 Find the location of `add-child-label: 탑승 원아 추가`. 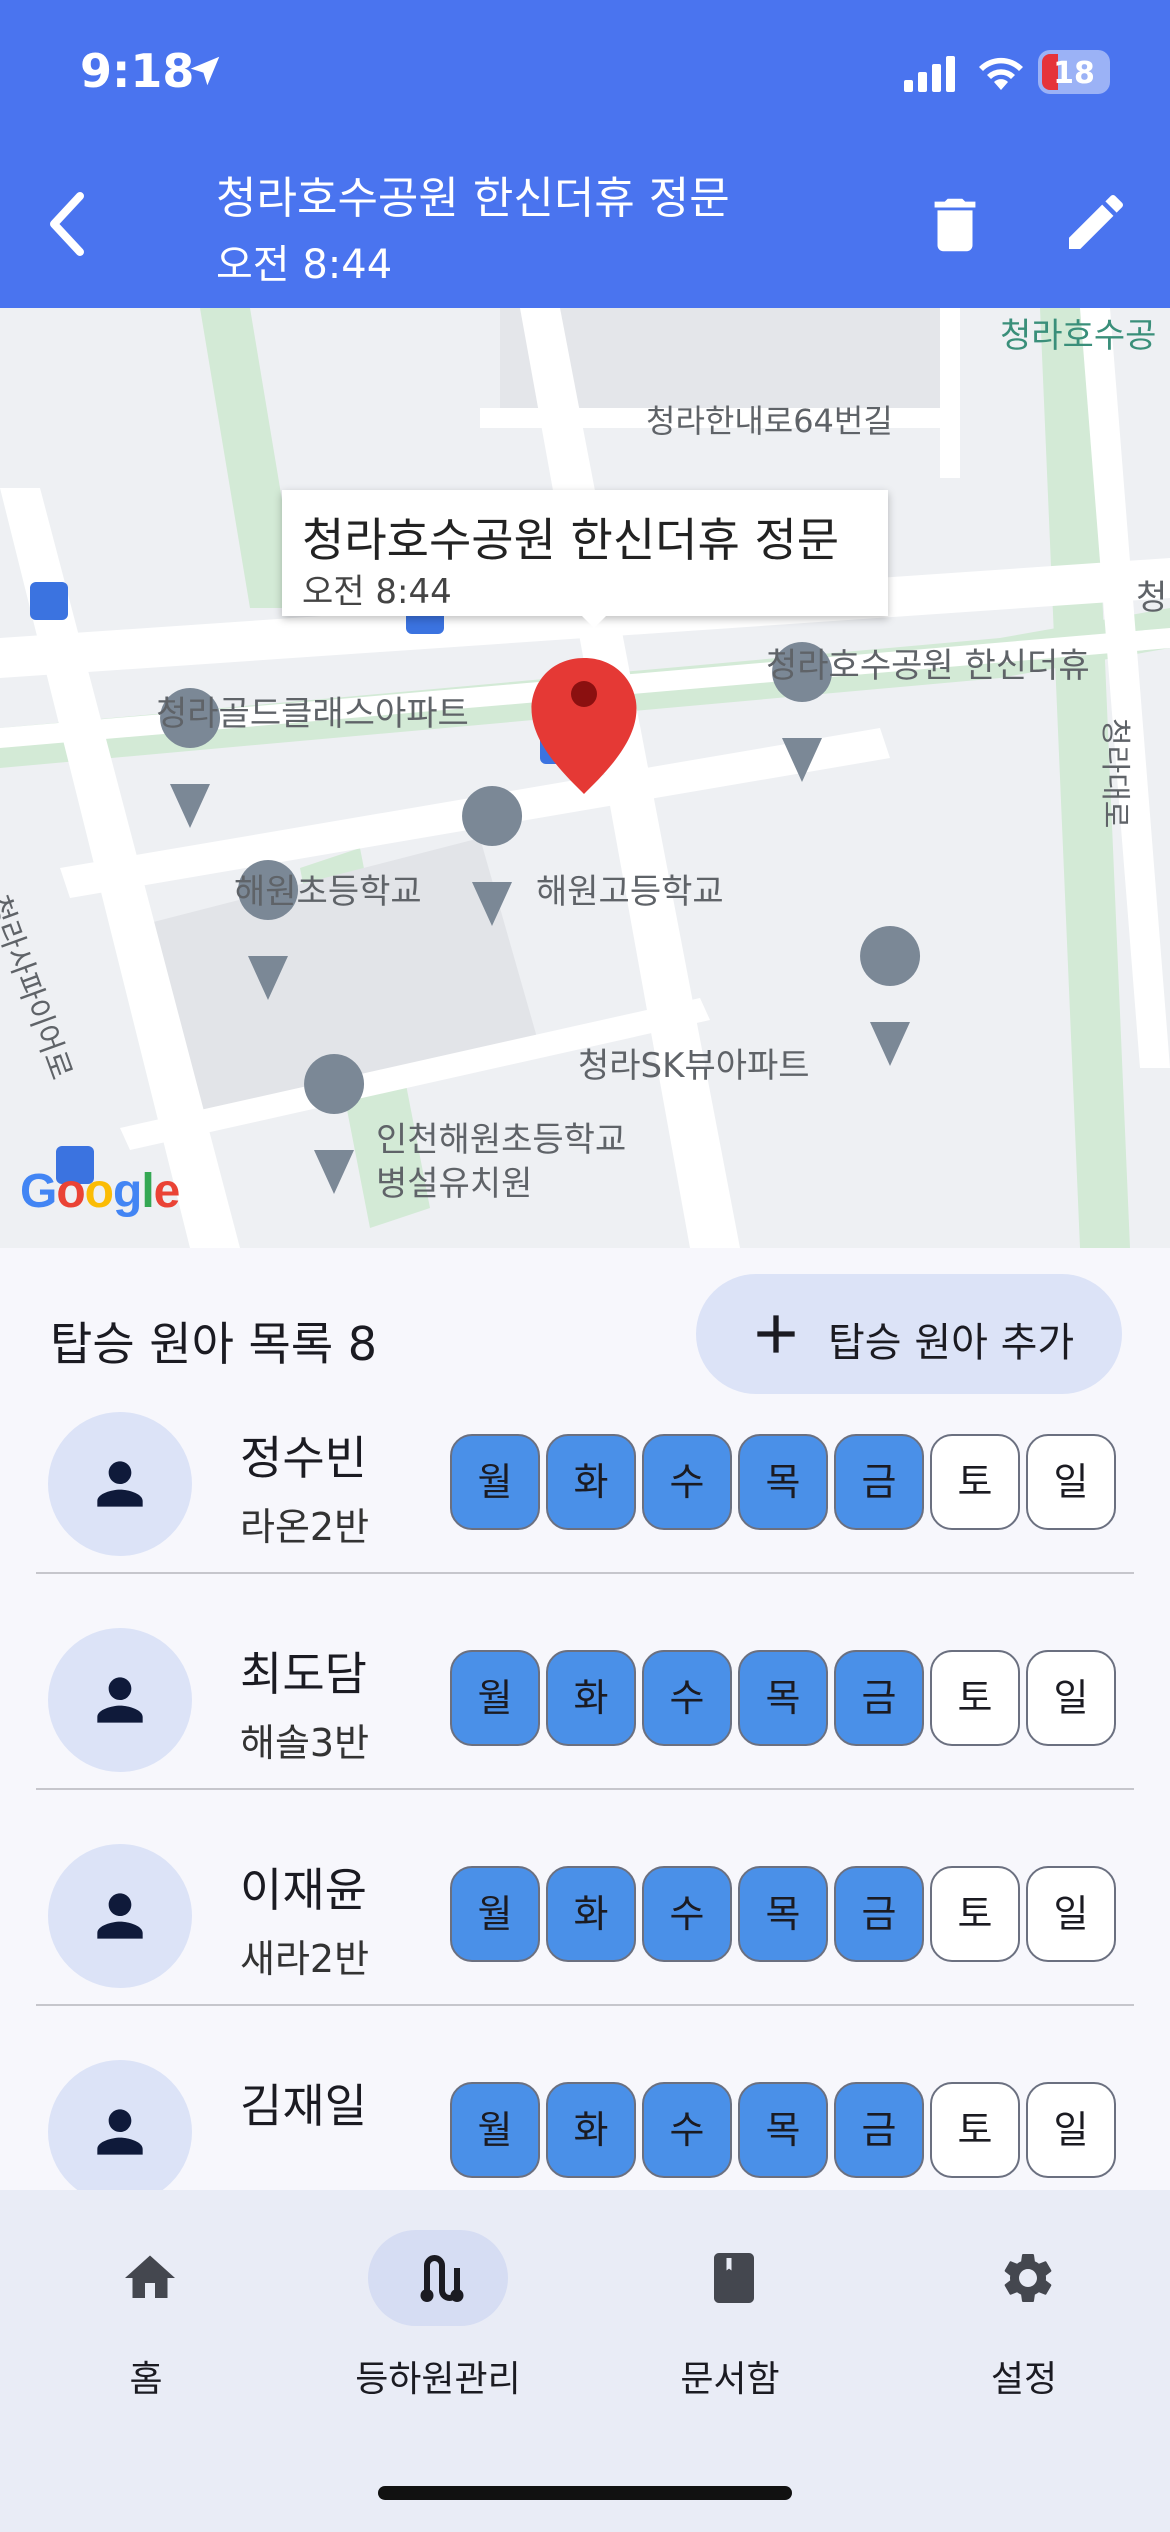

add-child-label: 탑승 원아 추가 is located at coordinates (951, 1343).